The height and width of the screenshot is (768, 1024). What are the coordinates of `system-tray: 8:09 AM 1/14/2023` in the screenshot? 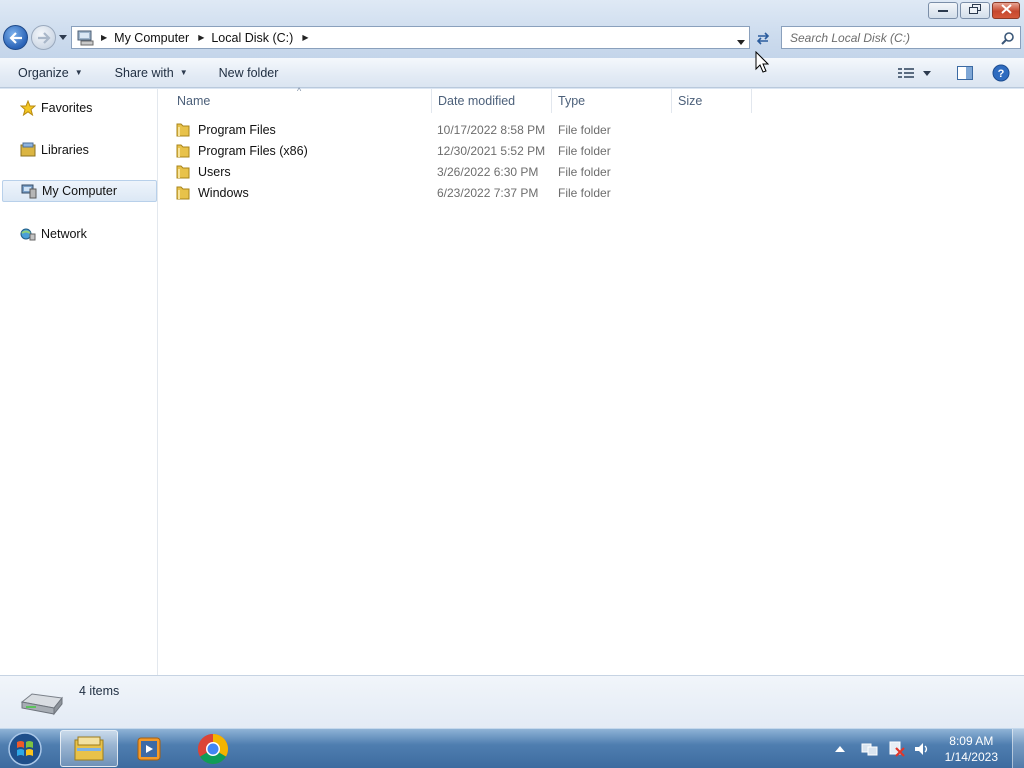 It's located at (927, 748).